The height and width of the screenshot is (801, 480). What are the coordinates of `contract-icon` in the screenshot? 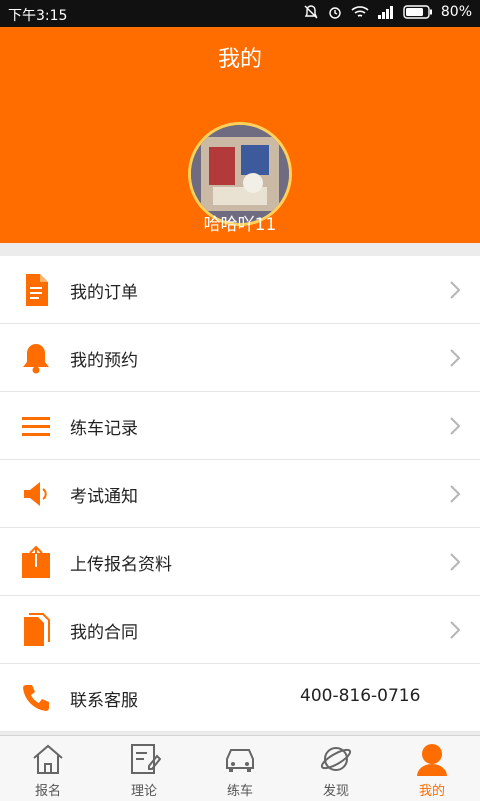 It's located at (37, 629).